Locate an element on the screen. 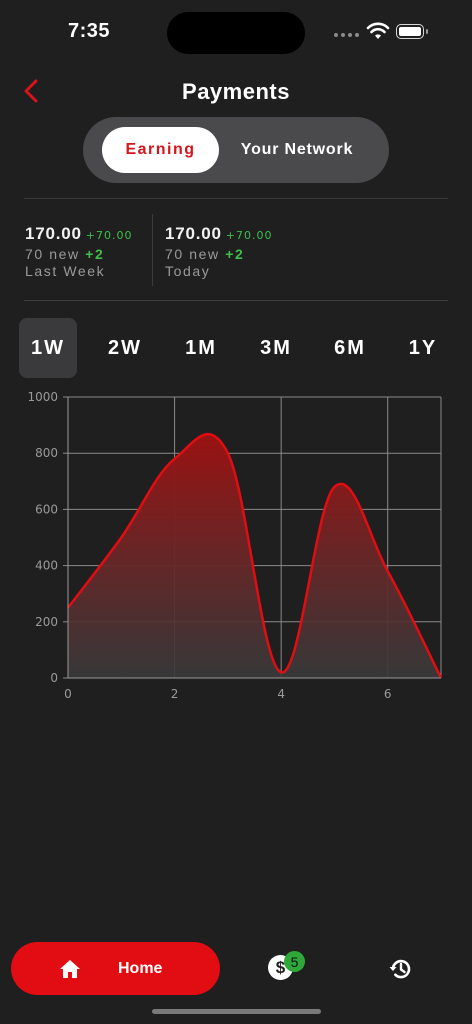 This screenshot has height=1024, width=472. range-tab-1w: 1W is located at coordinates (48, 348).